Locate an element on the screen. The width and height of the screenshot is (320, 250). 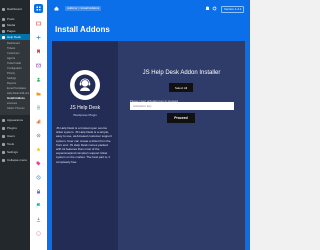
submenu-item-label: Priority is located at coordinates (11, 73).